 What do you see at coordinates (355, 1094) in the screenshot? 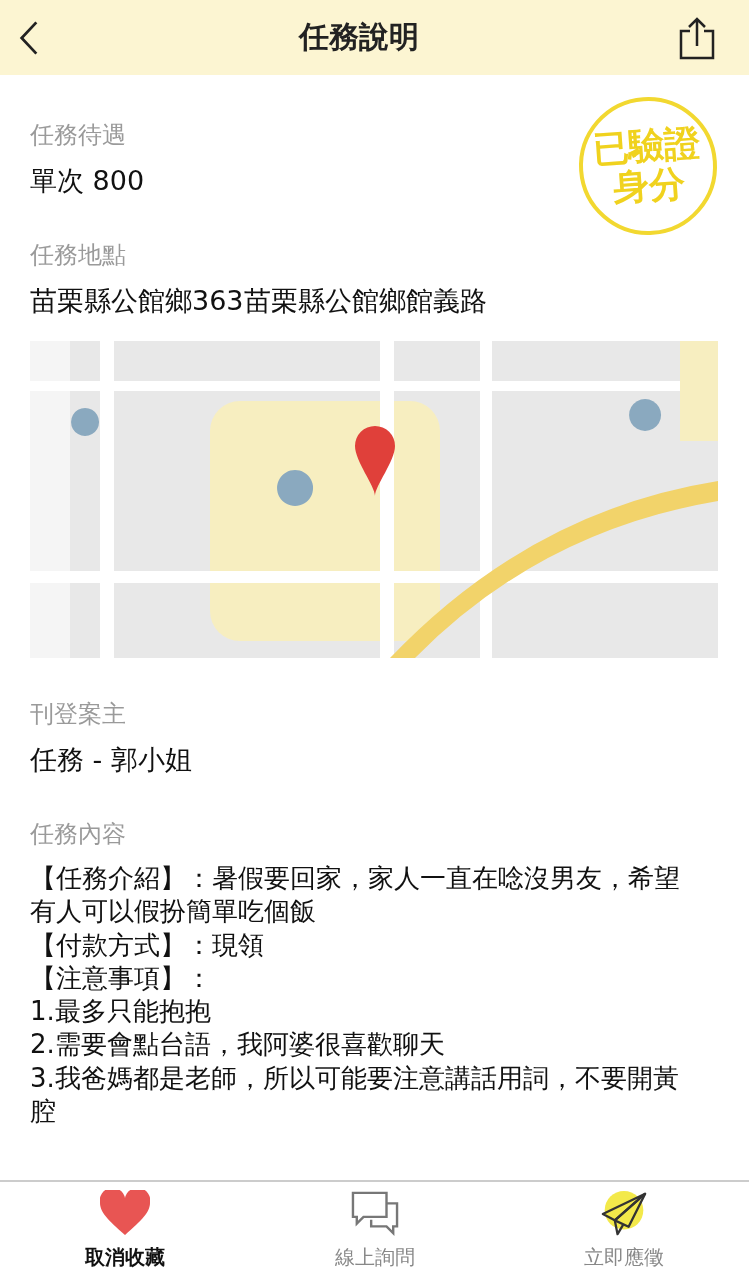
I see `content-line: 3.我爸媽都是老師，所以可能要注意講話用詞，不要開黃腔` at bounding box center [355, 1094].